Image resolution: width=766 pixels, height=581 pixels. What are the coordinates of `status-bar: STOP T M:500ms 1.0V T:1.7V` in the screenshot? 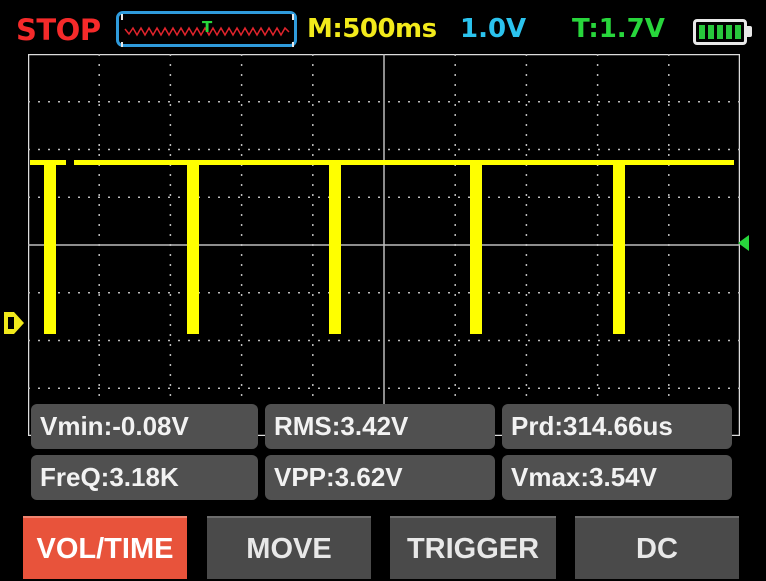 It's located at (383, 28).